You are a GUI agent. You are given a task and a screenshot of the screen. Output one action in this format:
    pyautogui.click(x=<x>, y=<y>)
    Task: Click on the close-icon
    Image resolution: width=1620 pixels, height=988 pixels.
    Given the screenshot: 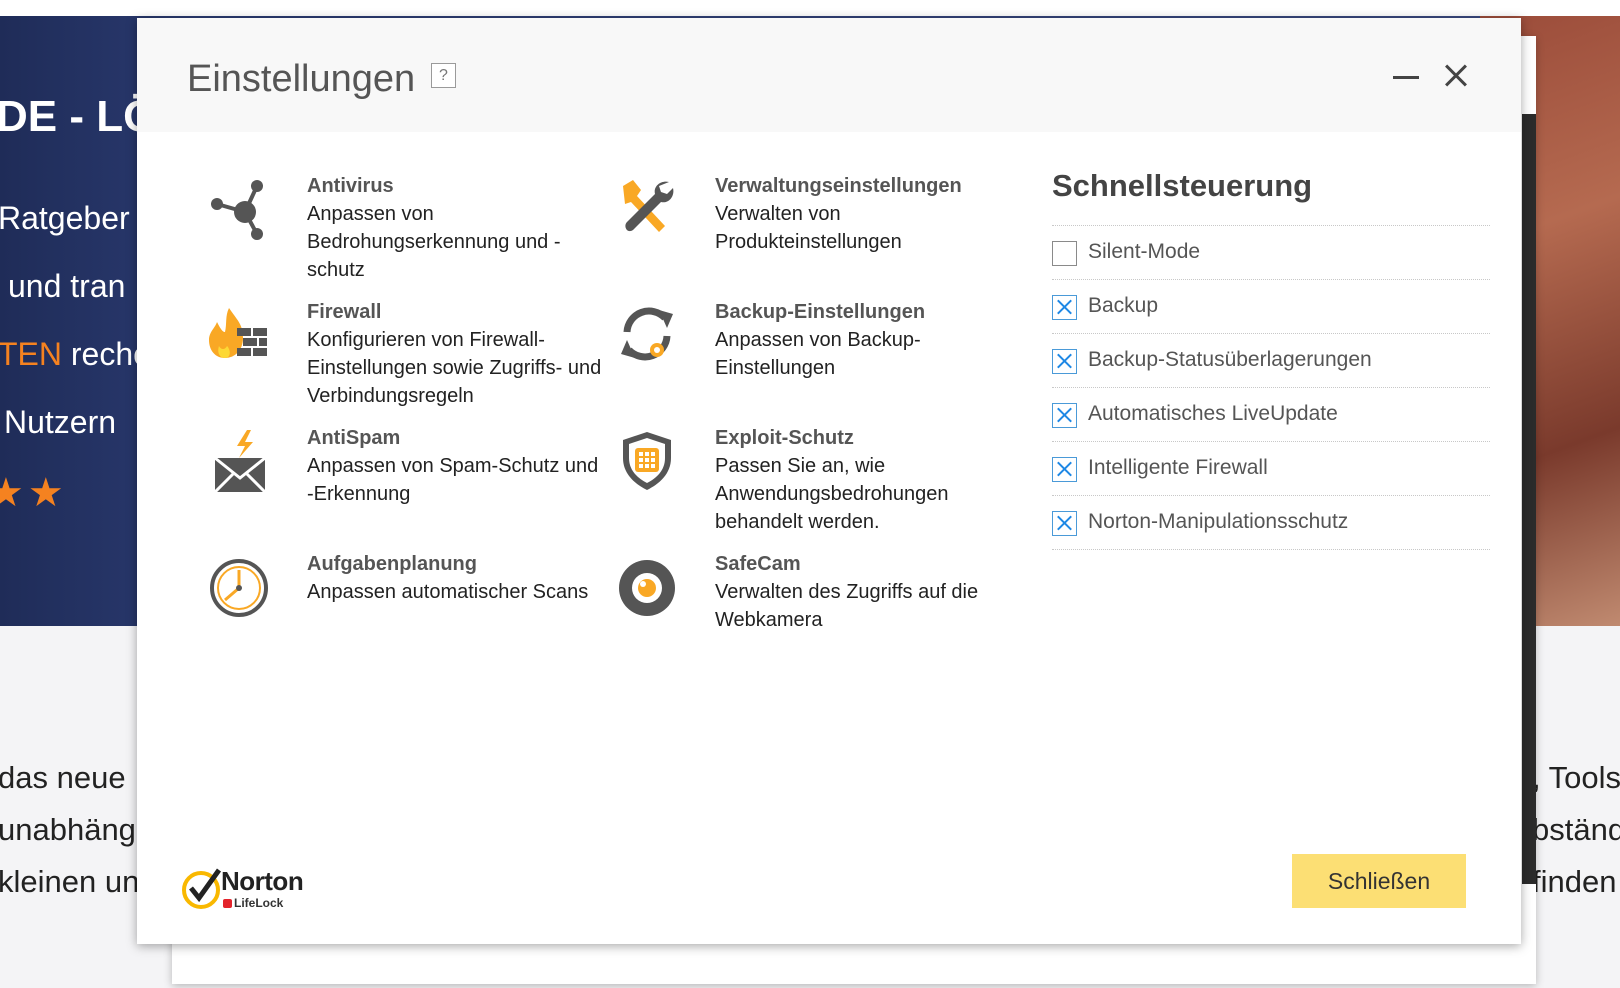 What is the action you would take?
    pyautogui.click(x=1459, y=74)
    